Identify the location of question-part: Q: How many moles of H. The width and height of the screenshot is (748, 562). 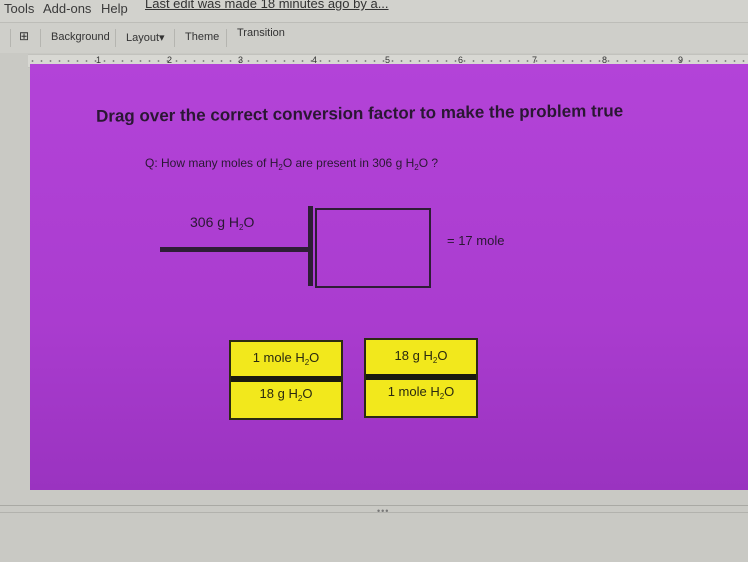
(212, 163).